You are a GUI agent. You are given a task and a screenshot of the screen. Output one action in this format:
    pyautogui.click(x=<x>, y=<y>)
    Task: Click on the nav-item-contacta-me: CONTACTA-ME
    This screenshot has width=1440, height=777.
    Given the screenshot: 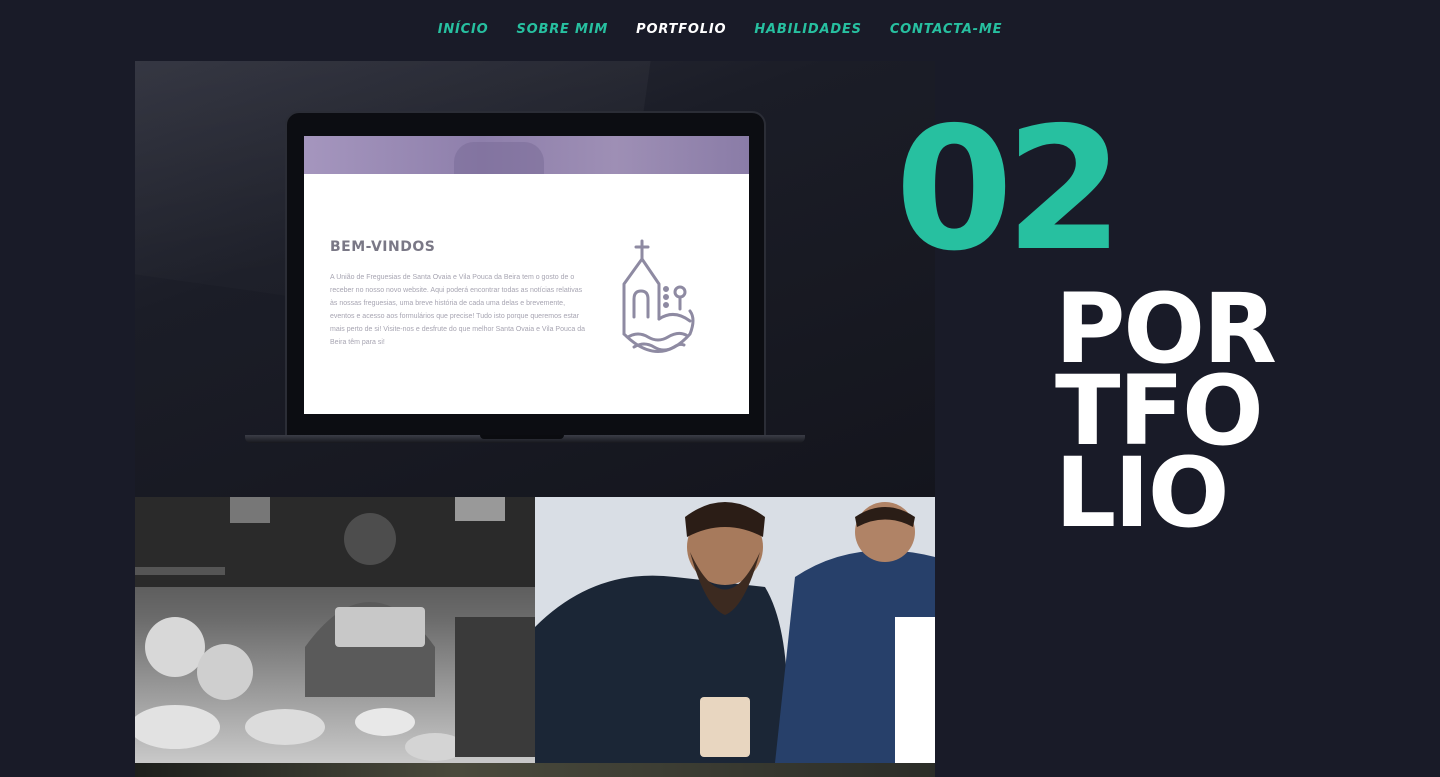 What is the action you would take?
    pyautogui.click(x=946, y=29)
    